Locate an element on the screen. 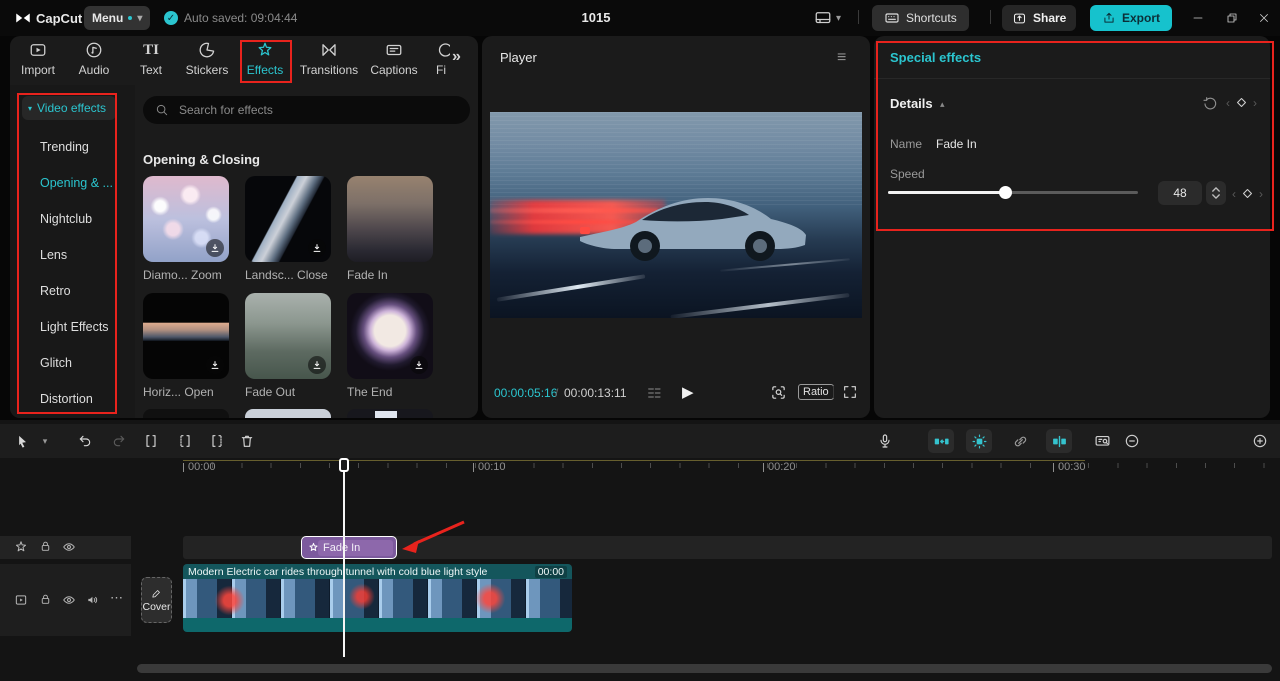  tab-transitions: Transitions is located at coordinates (329, 59).